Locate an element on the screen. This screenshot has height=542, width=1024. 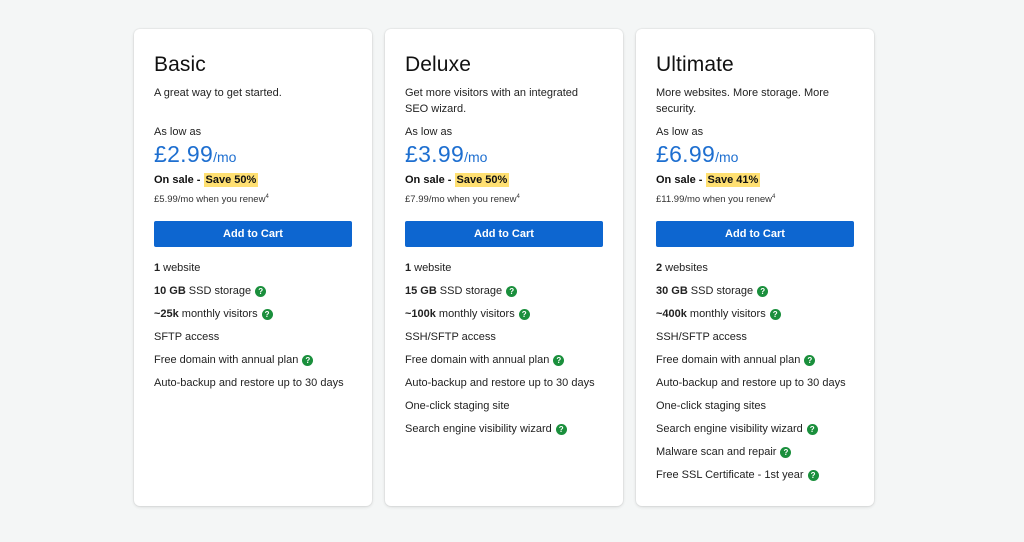
feature-item: Free SSL Certificate - 1st year? is located at coordinates (755, 479).